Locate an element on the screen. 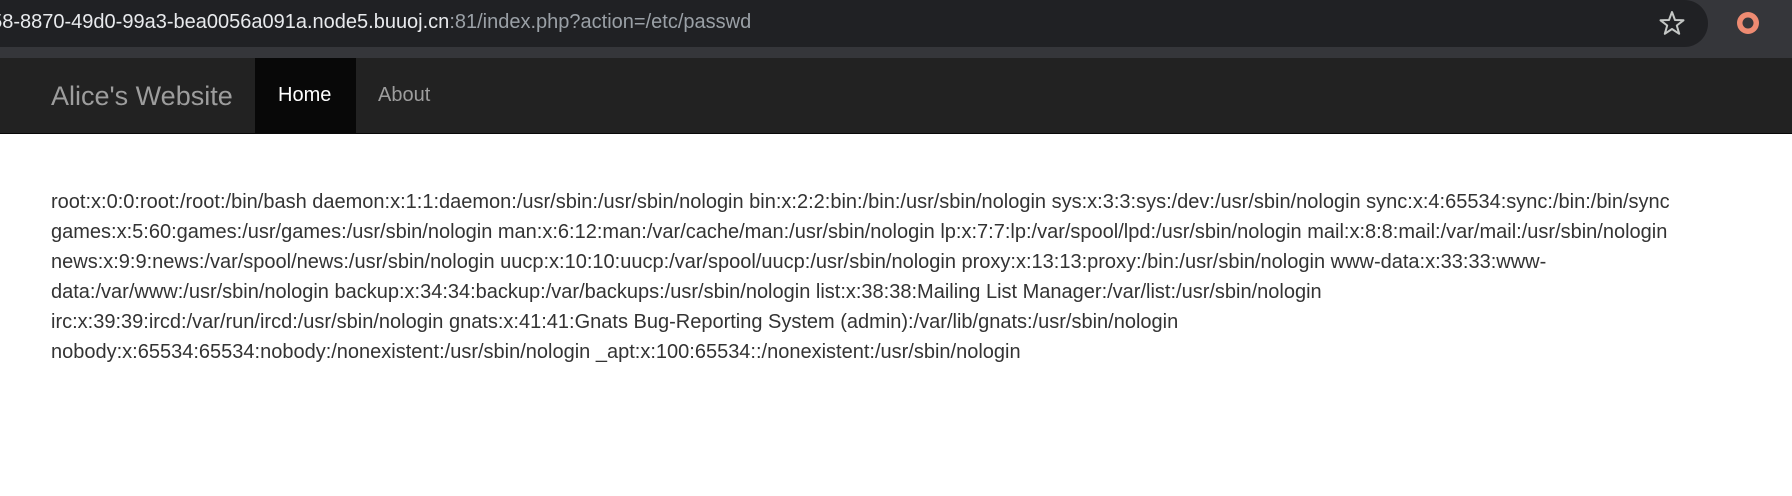  nav-item-label: Home is located at coordinates (305, 95).